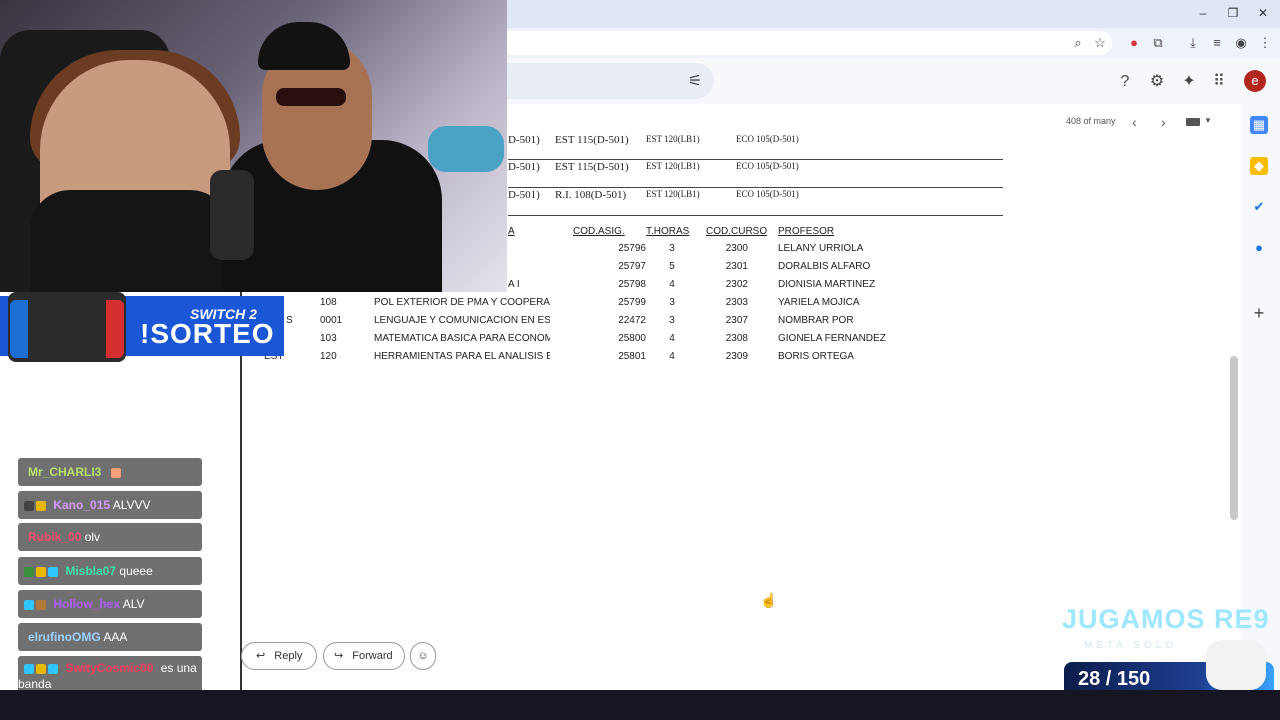  What do you see at coordinates (1163, 122) in the screenshot?
I see `next-message-icon: ›` at bounding box center [1163, 122].